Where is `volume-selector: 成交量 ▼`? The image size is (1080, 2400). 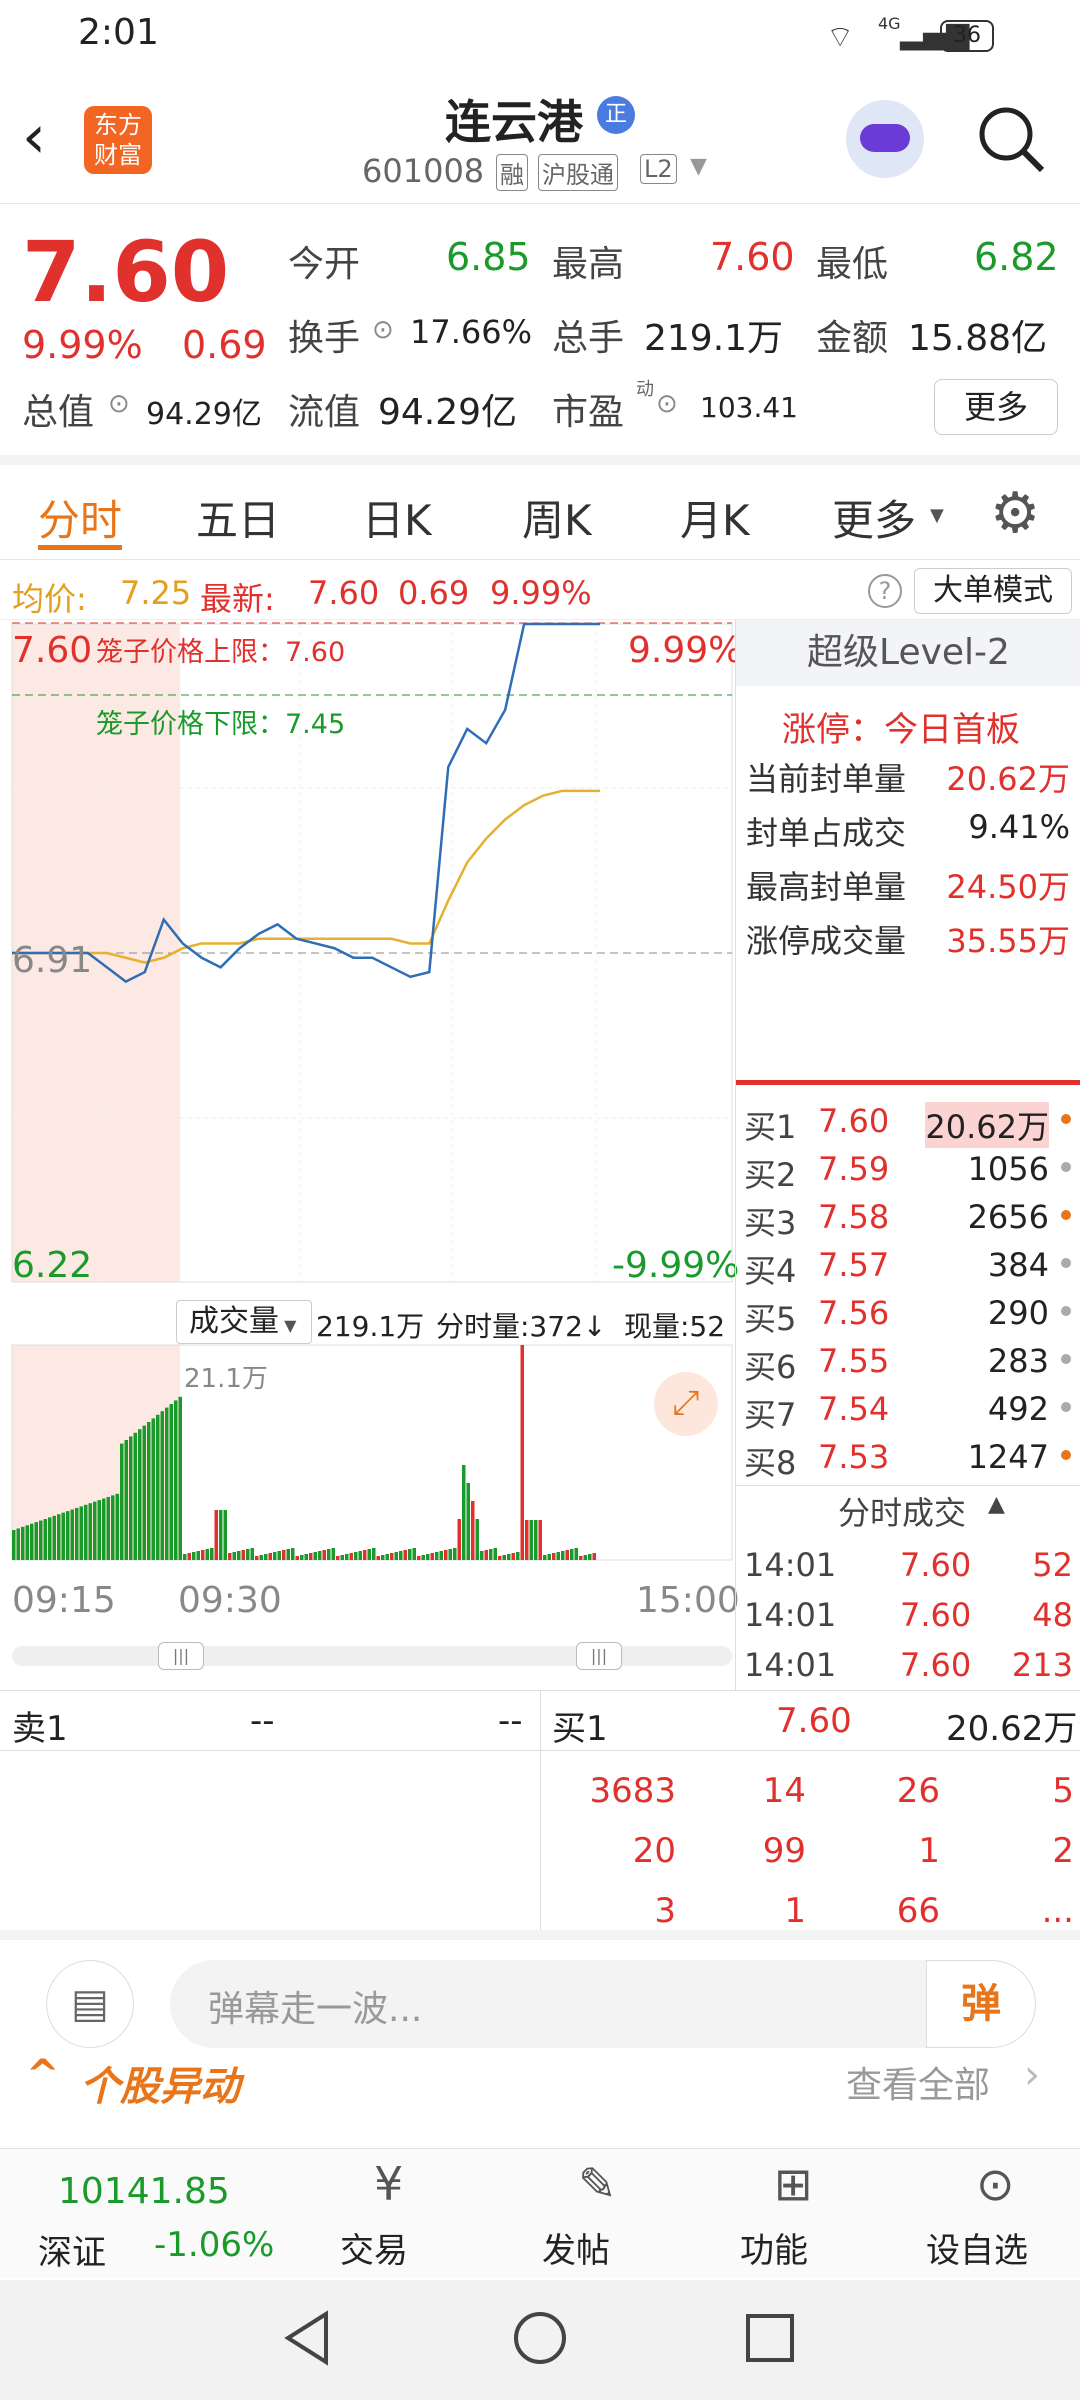 volume-selector: 成交量 ▼ is located at coordinates (244, 1322).